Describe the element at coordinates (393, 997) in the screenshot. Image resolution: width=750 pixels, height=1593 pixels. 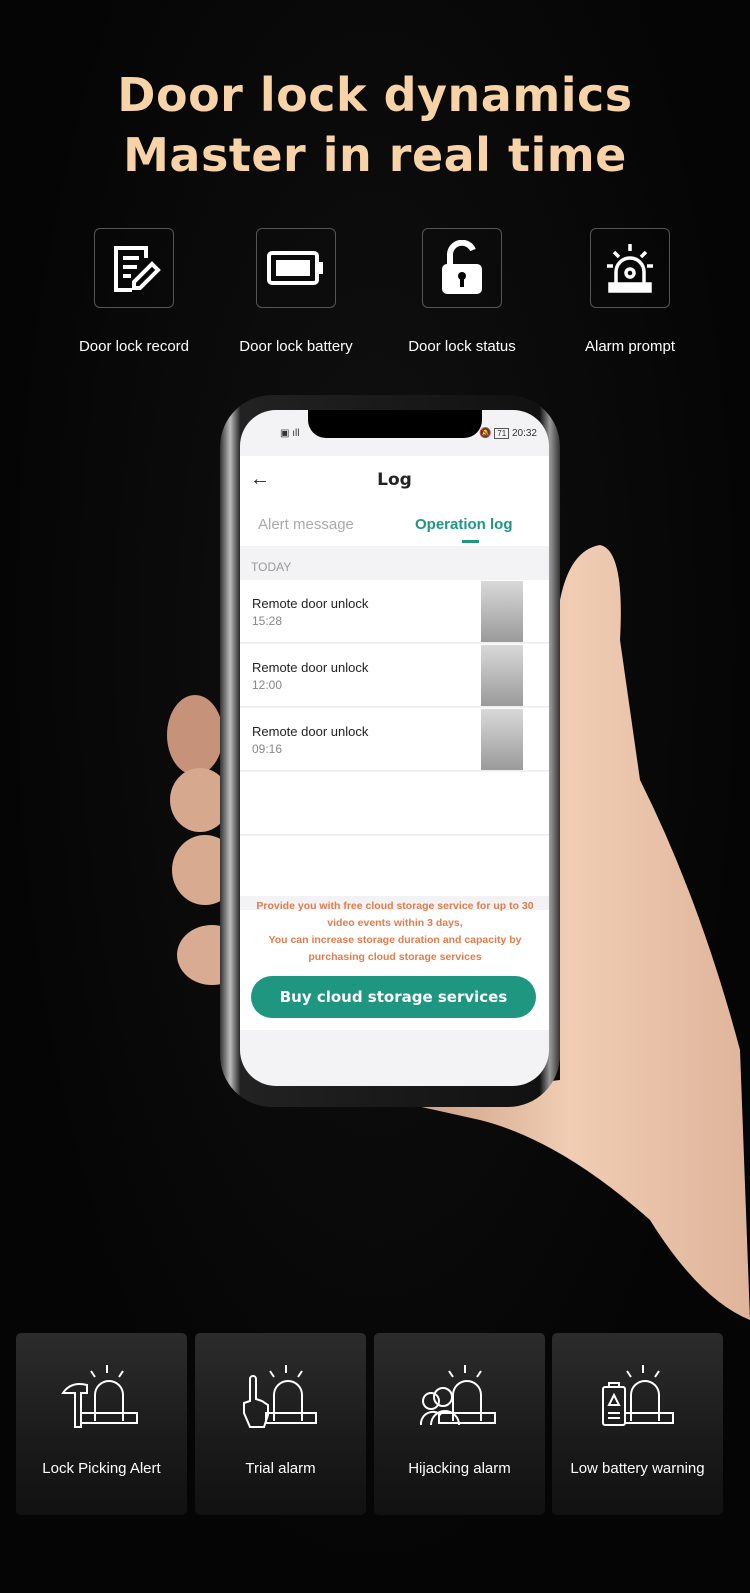
I see `buy-cloud-storage-button: Buy cloud storage services` at that location.